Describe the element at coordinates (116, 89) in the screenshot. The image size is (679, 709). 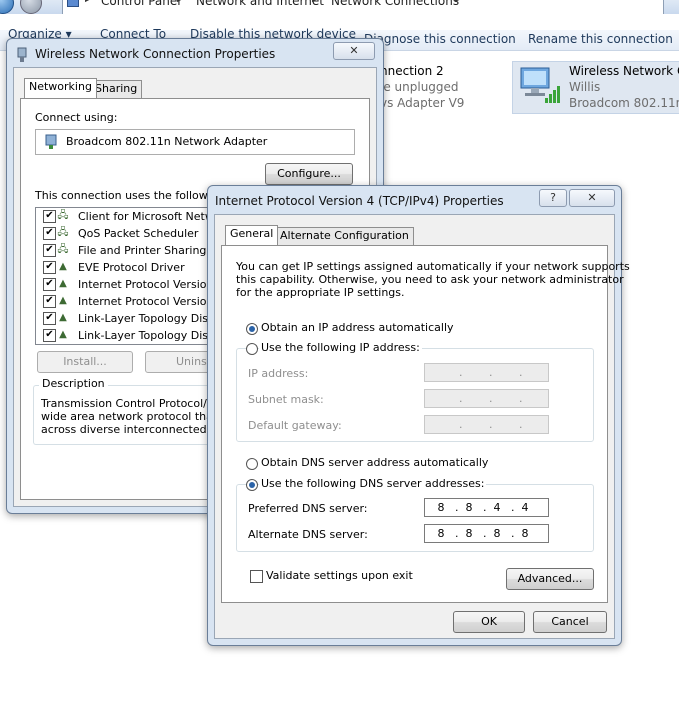
I see `tab-sharing: Sharing` at that location.